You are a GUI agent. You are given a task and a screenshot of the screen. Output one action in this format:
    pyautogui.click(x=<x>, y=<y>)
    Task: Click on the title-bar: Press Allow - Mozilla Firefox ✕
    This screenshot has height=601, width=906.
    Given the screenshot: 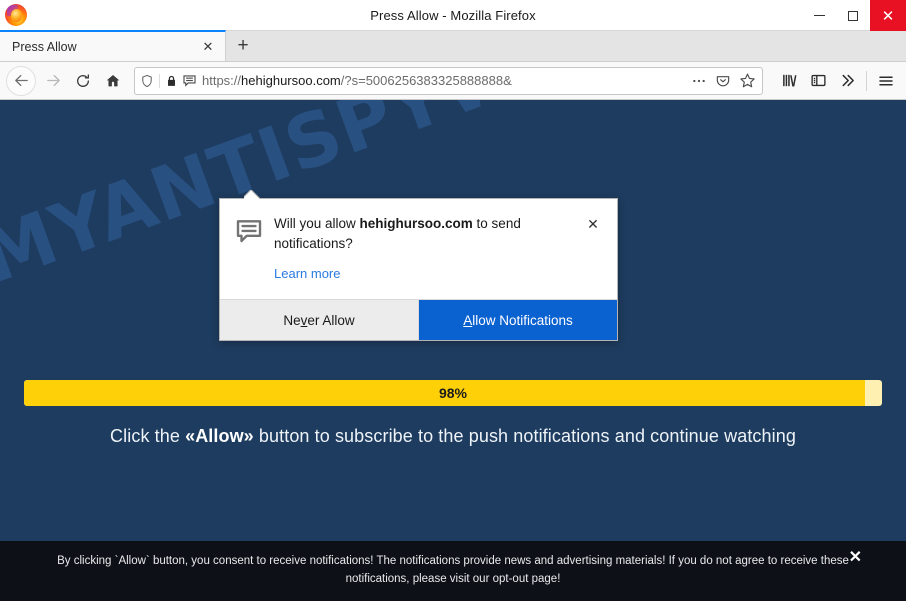 What is the action you would take?
    pyautogui.click(x=453, y=15)
    